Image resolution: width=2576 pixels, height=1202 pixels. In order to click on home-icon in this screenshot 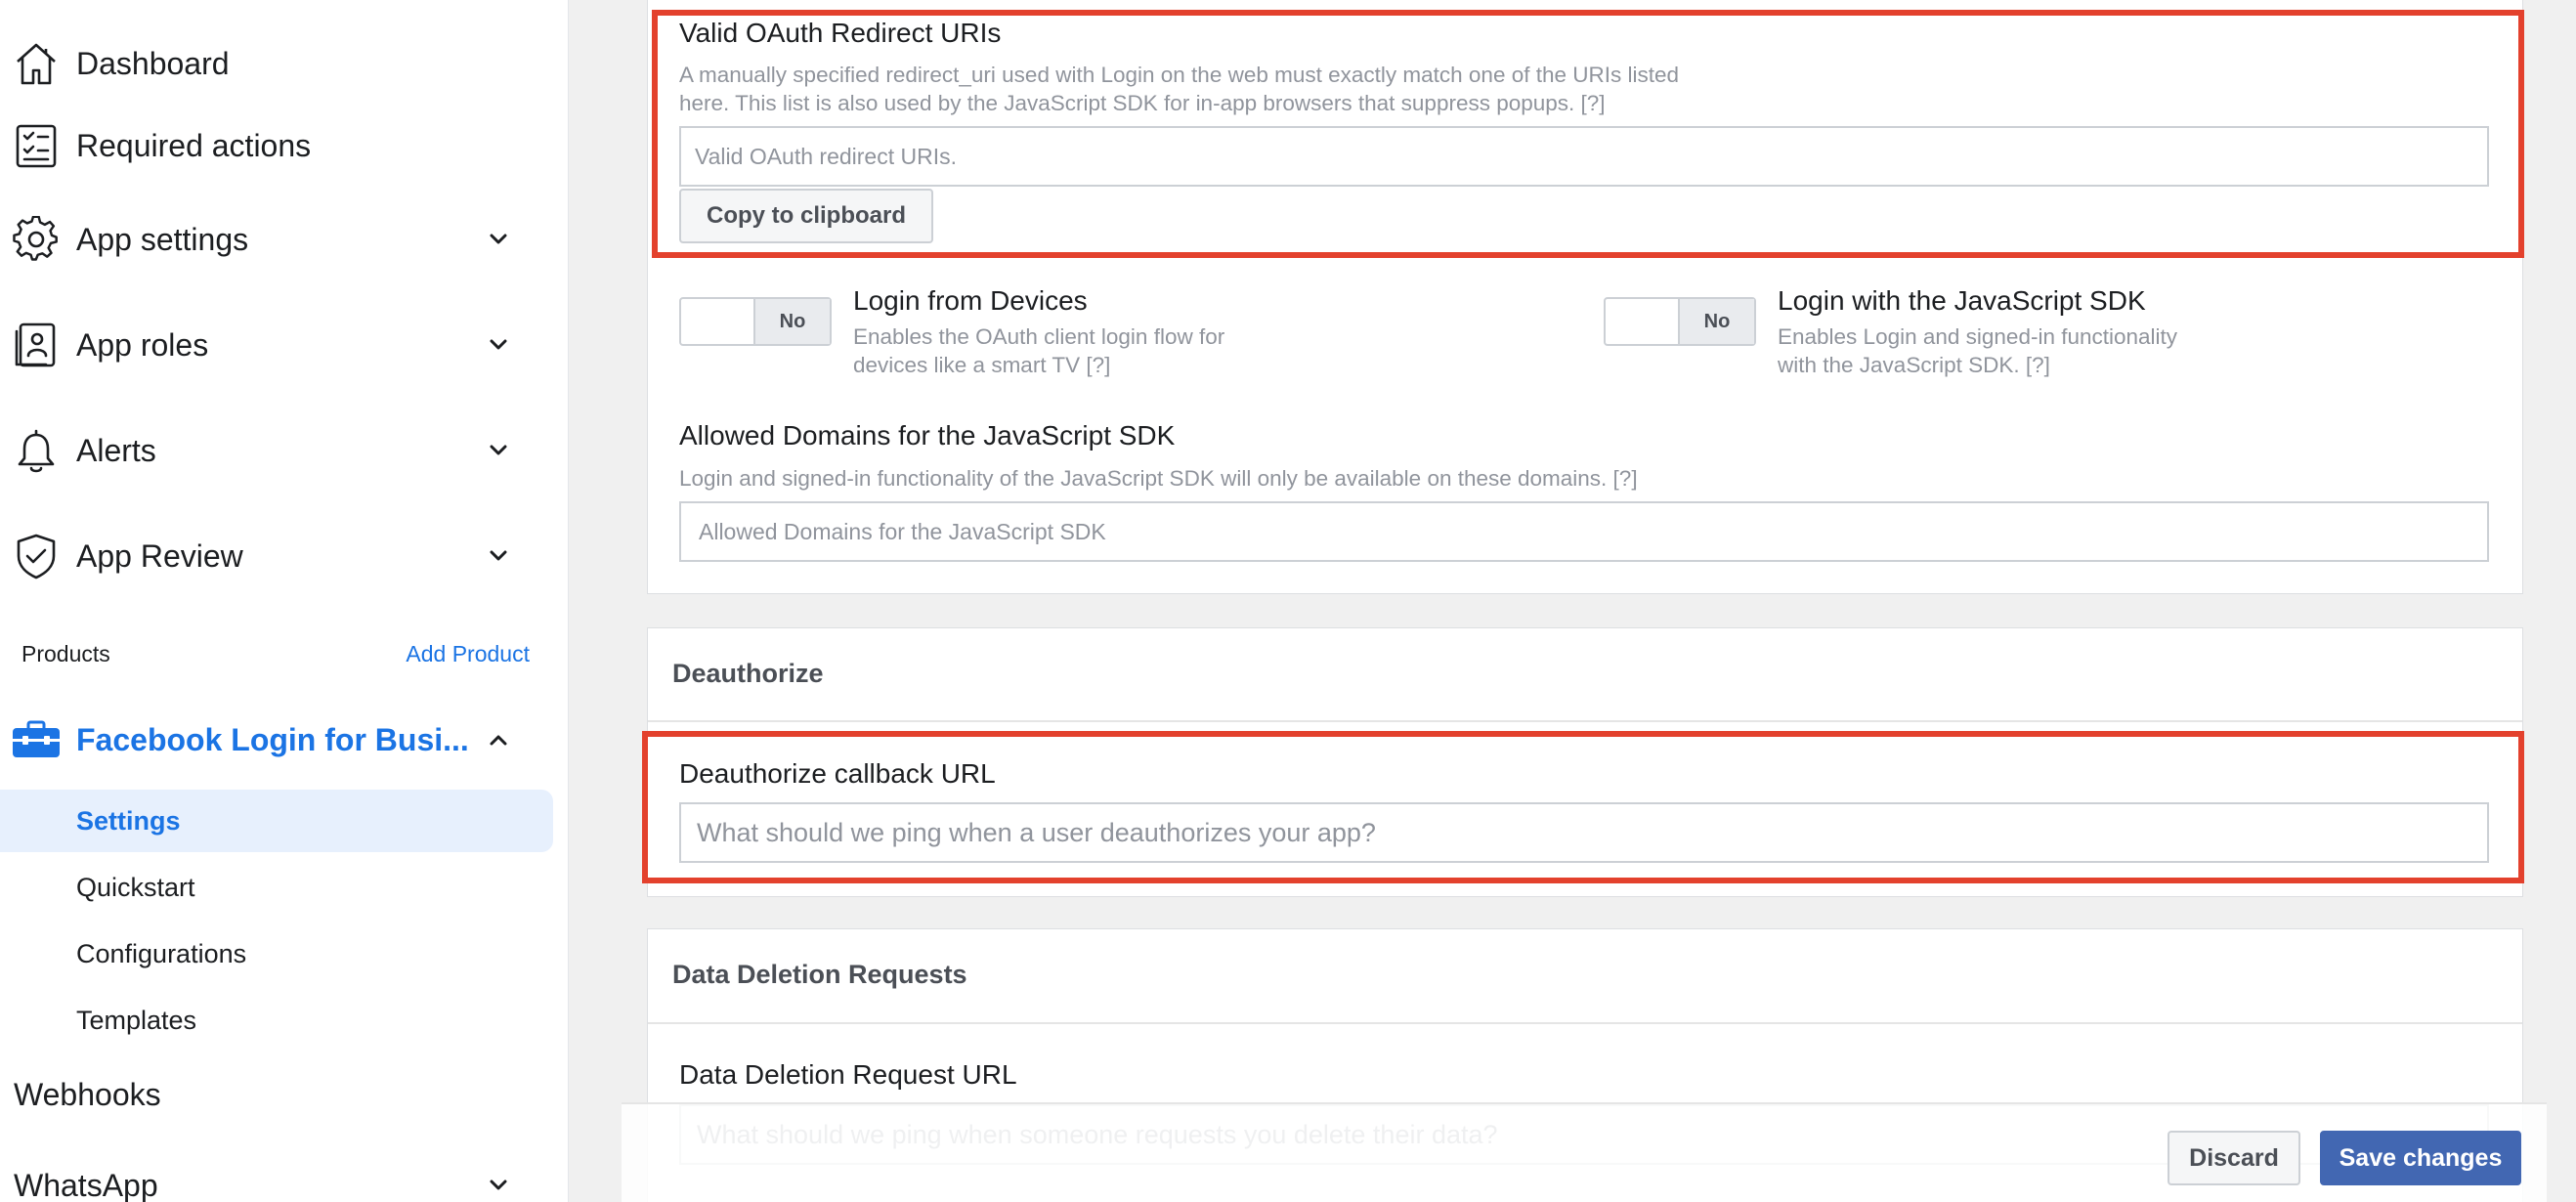, I will do `click(36, 63)`.